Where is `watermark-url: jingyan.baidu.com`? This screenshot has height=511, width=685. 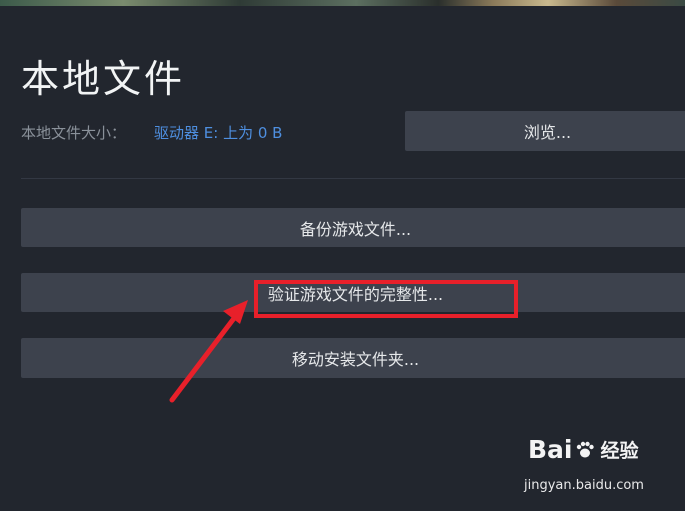 watermark-url: jingyan.baidu.com is located at coordinates (584, 485).